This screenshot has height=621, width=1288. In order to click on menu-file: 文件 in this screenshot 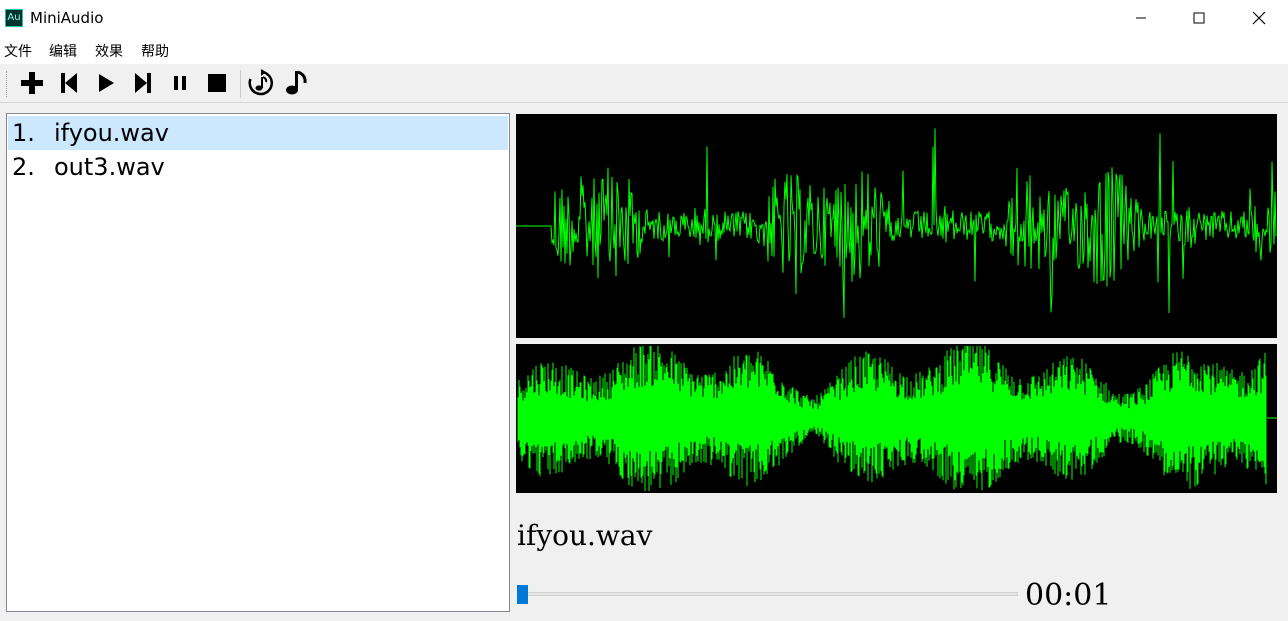, I will do `click(18, 51)`.